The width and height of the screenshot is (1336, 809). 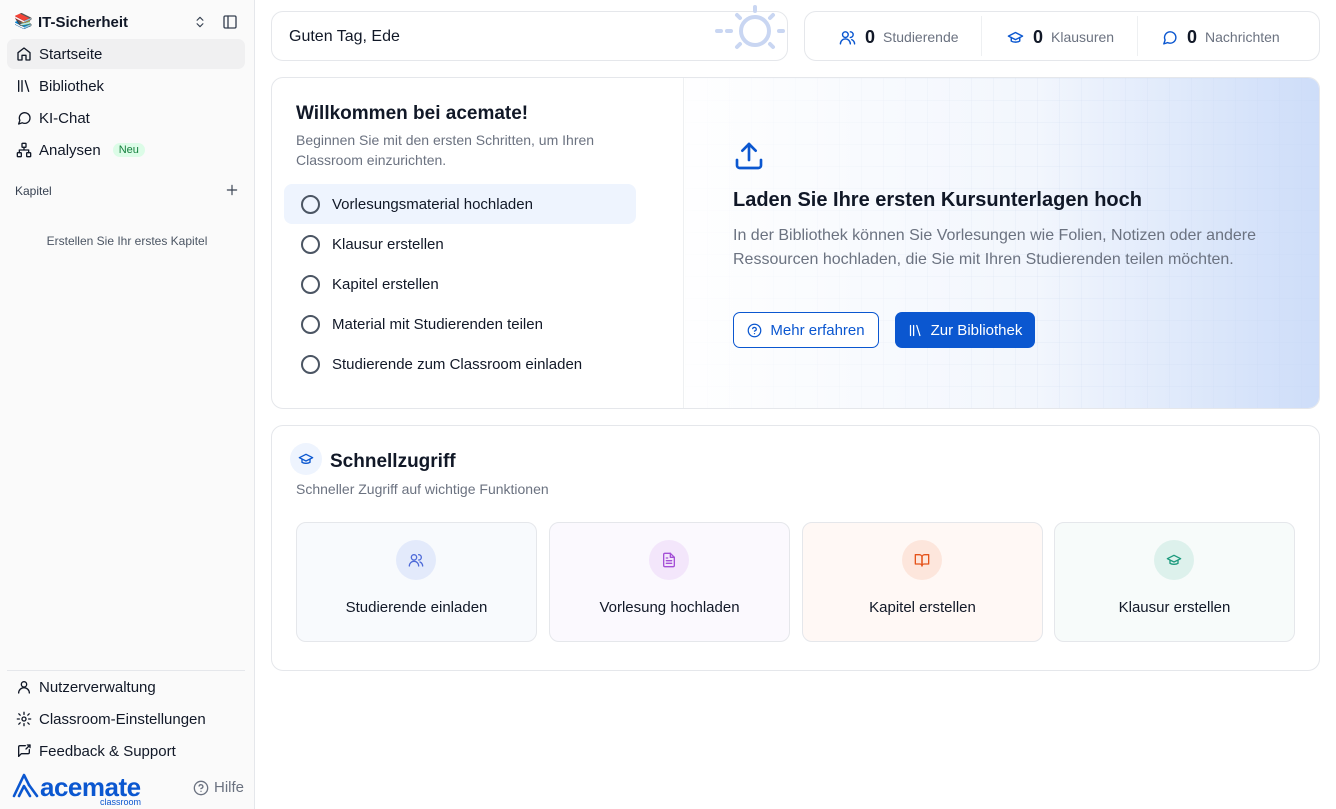 What do you see at coordinates (200, 22) in the screenshot?
I see `chevron-up-down-icon` at bounding box center [200, 22].